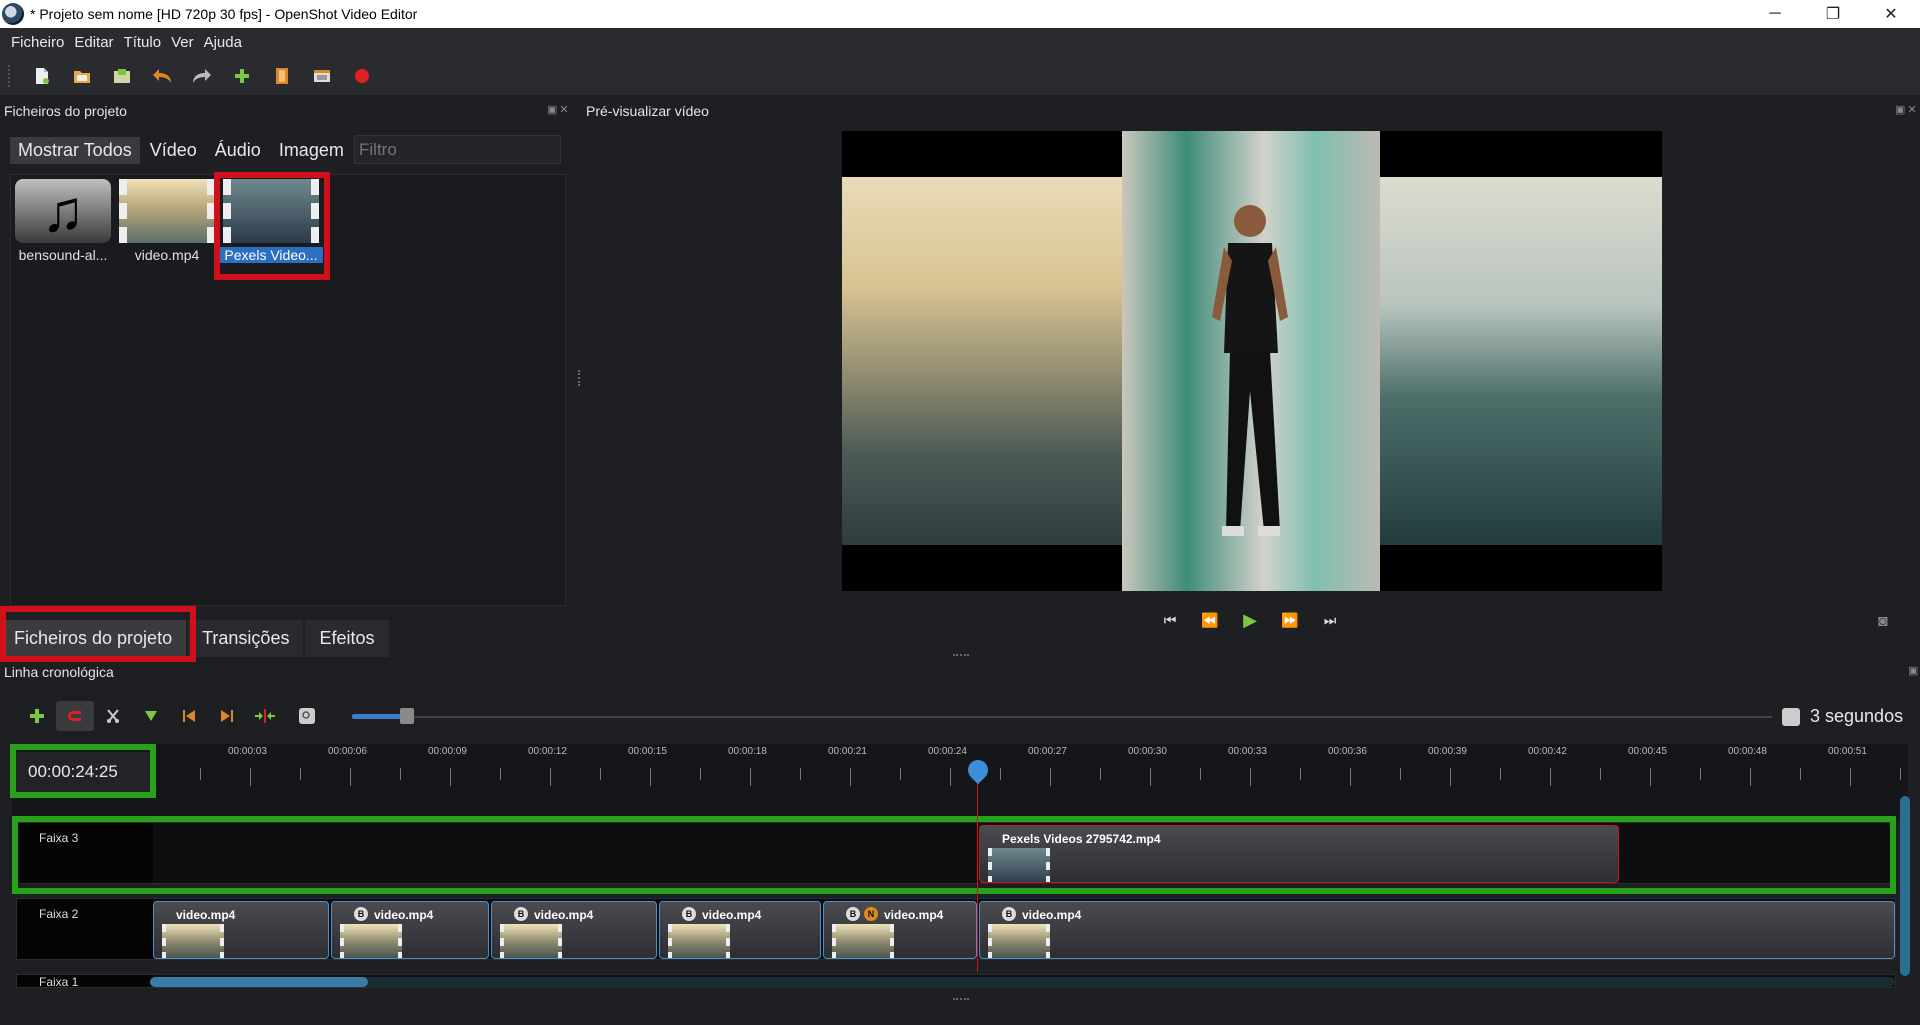  What do you see at coordinates (1022, 982) in the screenshot?
I see `timeline-horizontal-scrollbar` at bounding box center [1022, 982].